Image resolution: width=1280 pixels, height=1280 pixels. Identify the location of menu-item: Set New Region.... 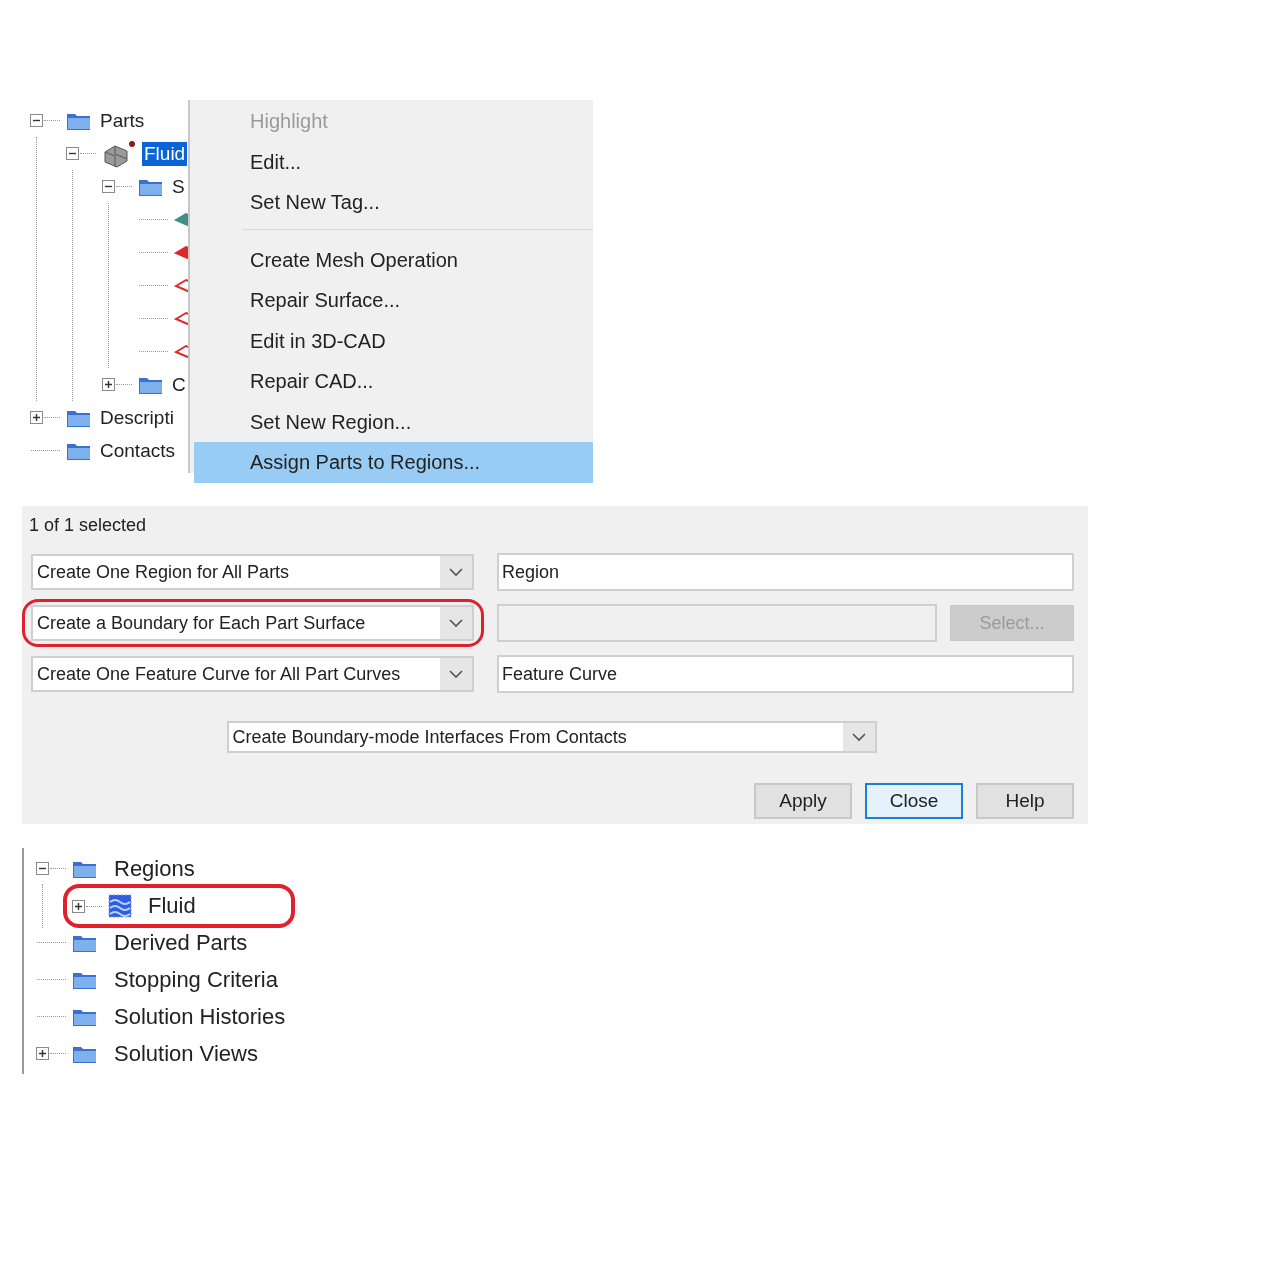
(391, 421).